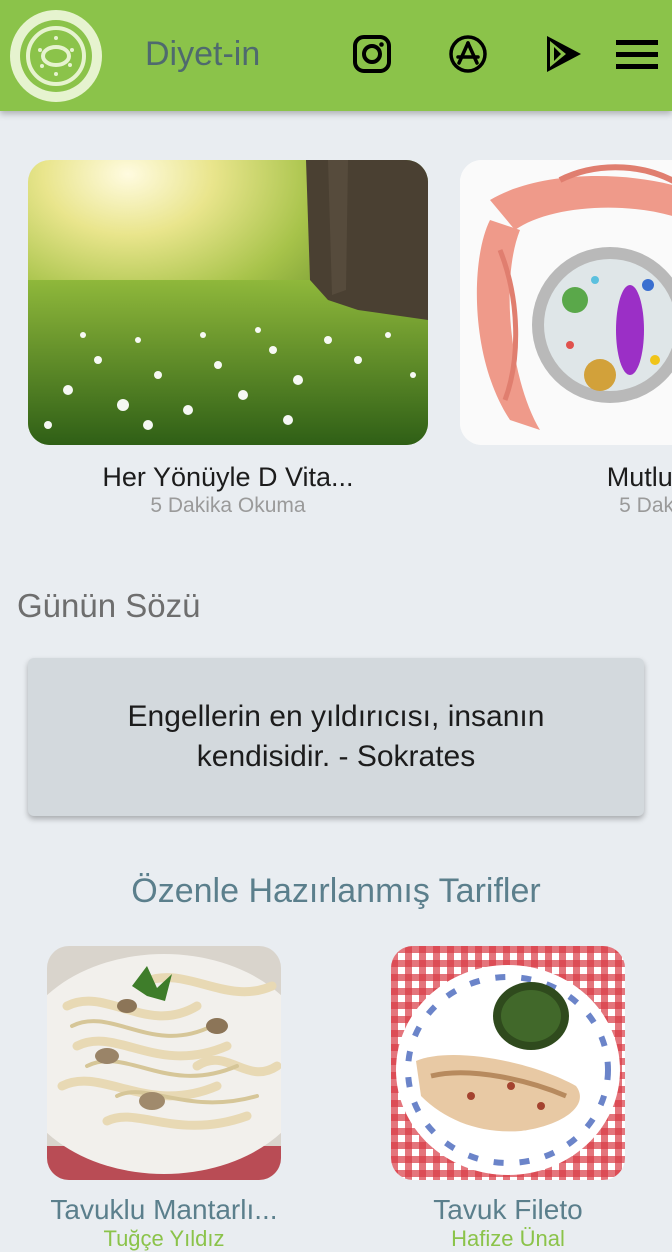  Describe the element at coordinates (336, 891) in the screenshot. I see `recipes-section-title: Özenle Hazırlanmış Tarifler` at that location.